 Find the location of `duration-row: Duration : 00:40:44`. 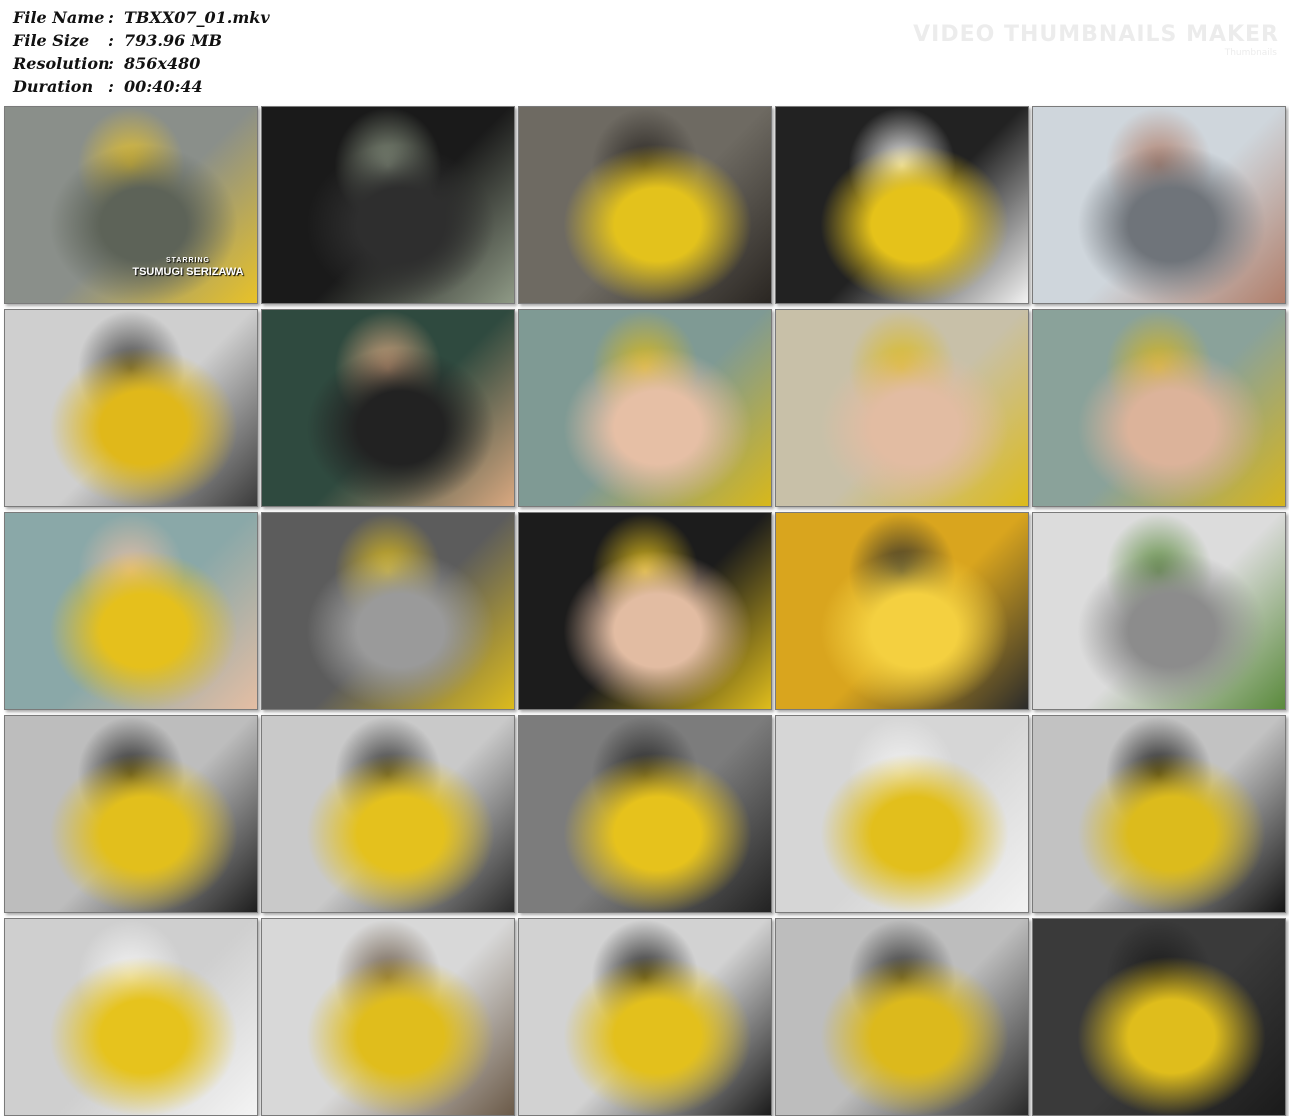

duration-row: Duration : 00:40:44 is located at coordinates (141, 86).